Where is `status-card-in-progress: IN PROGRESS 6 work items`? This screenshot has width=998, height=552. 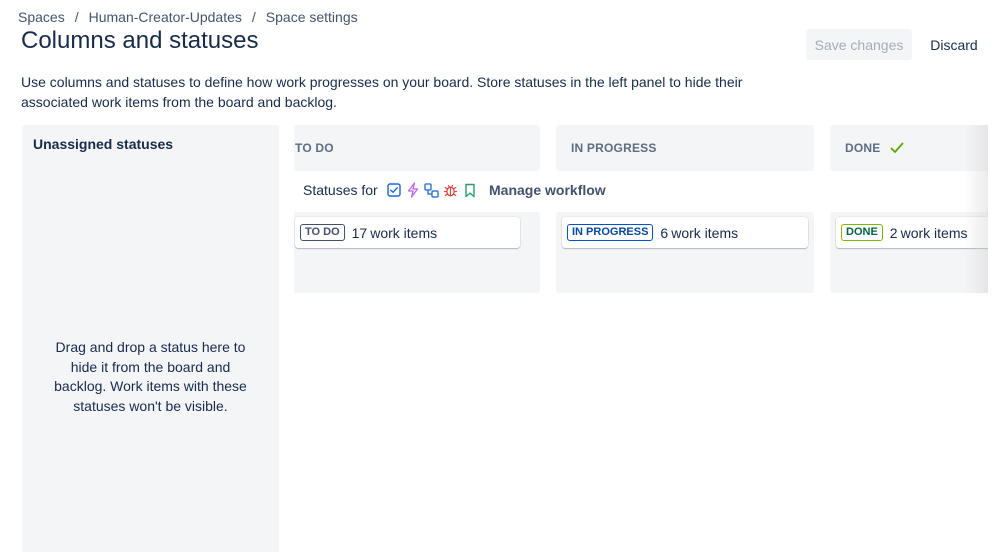
status-card-in-progress: IN PROGRESS 6 work items is located at coordinates (685, 232).